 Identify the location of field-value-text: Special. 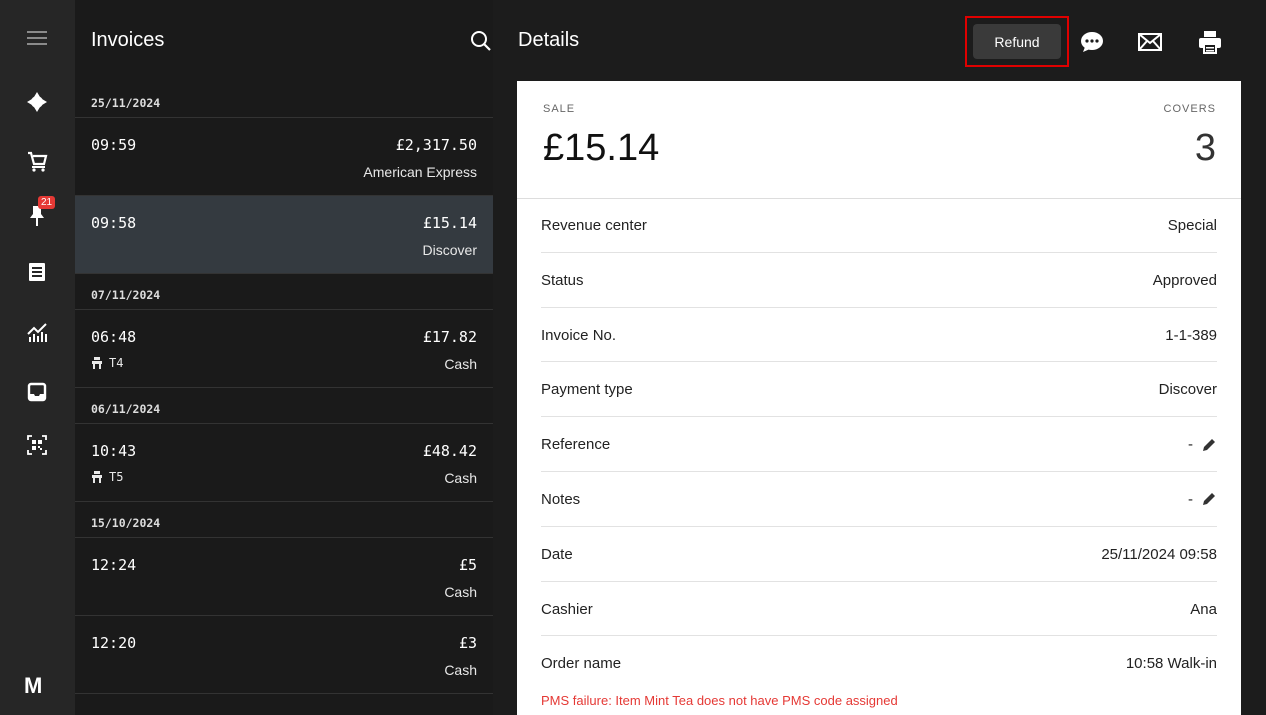
(1192, 225).